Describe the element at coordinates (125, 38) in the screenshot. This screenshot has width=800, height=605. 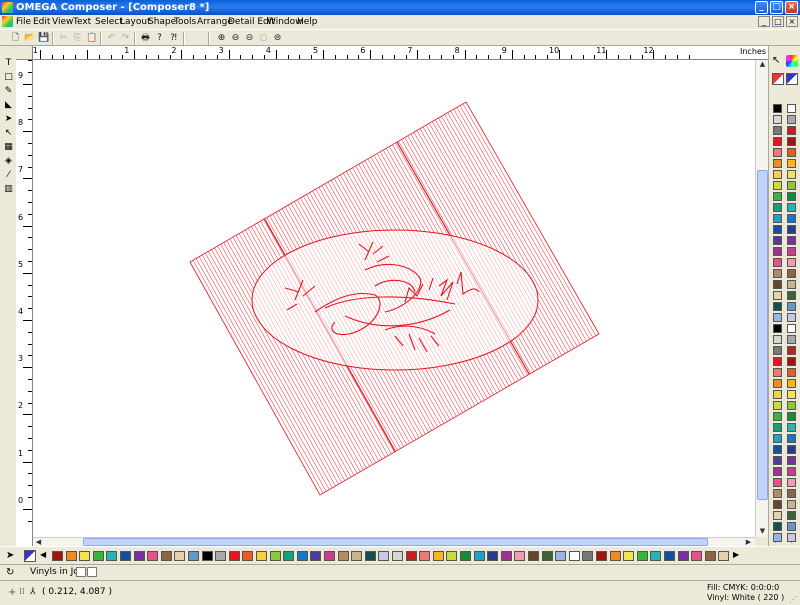
I see `redo-icon: ↷` at that location.